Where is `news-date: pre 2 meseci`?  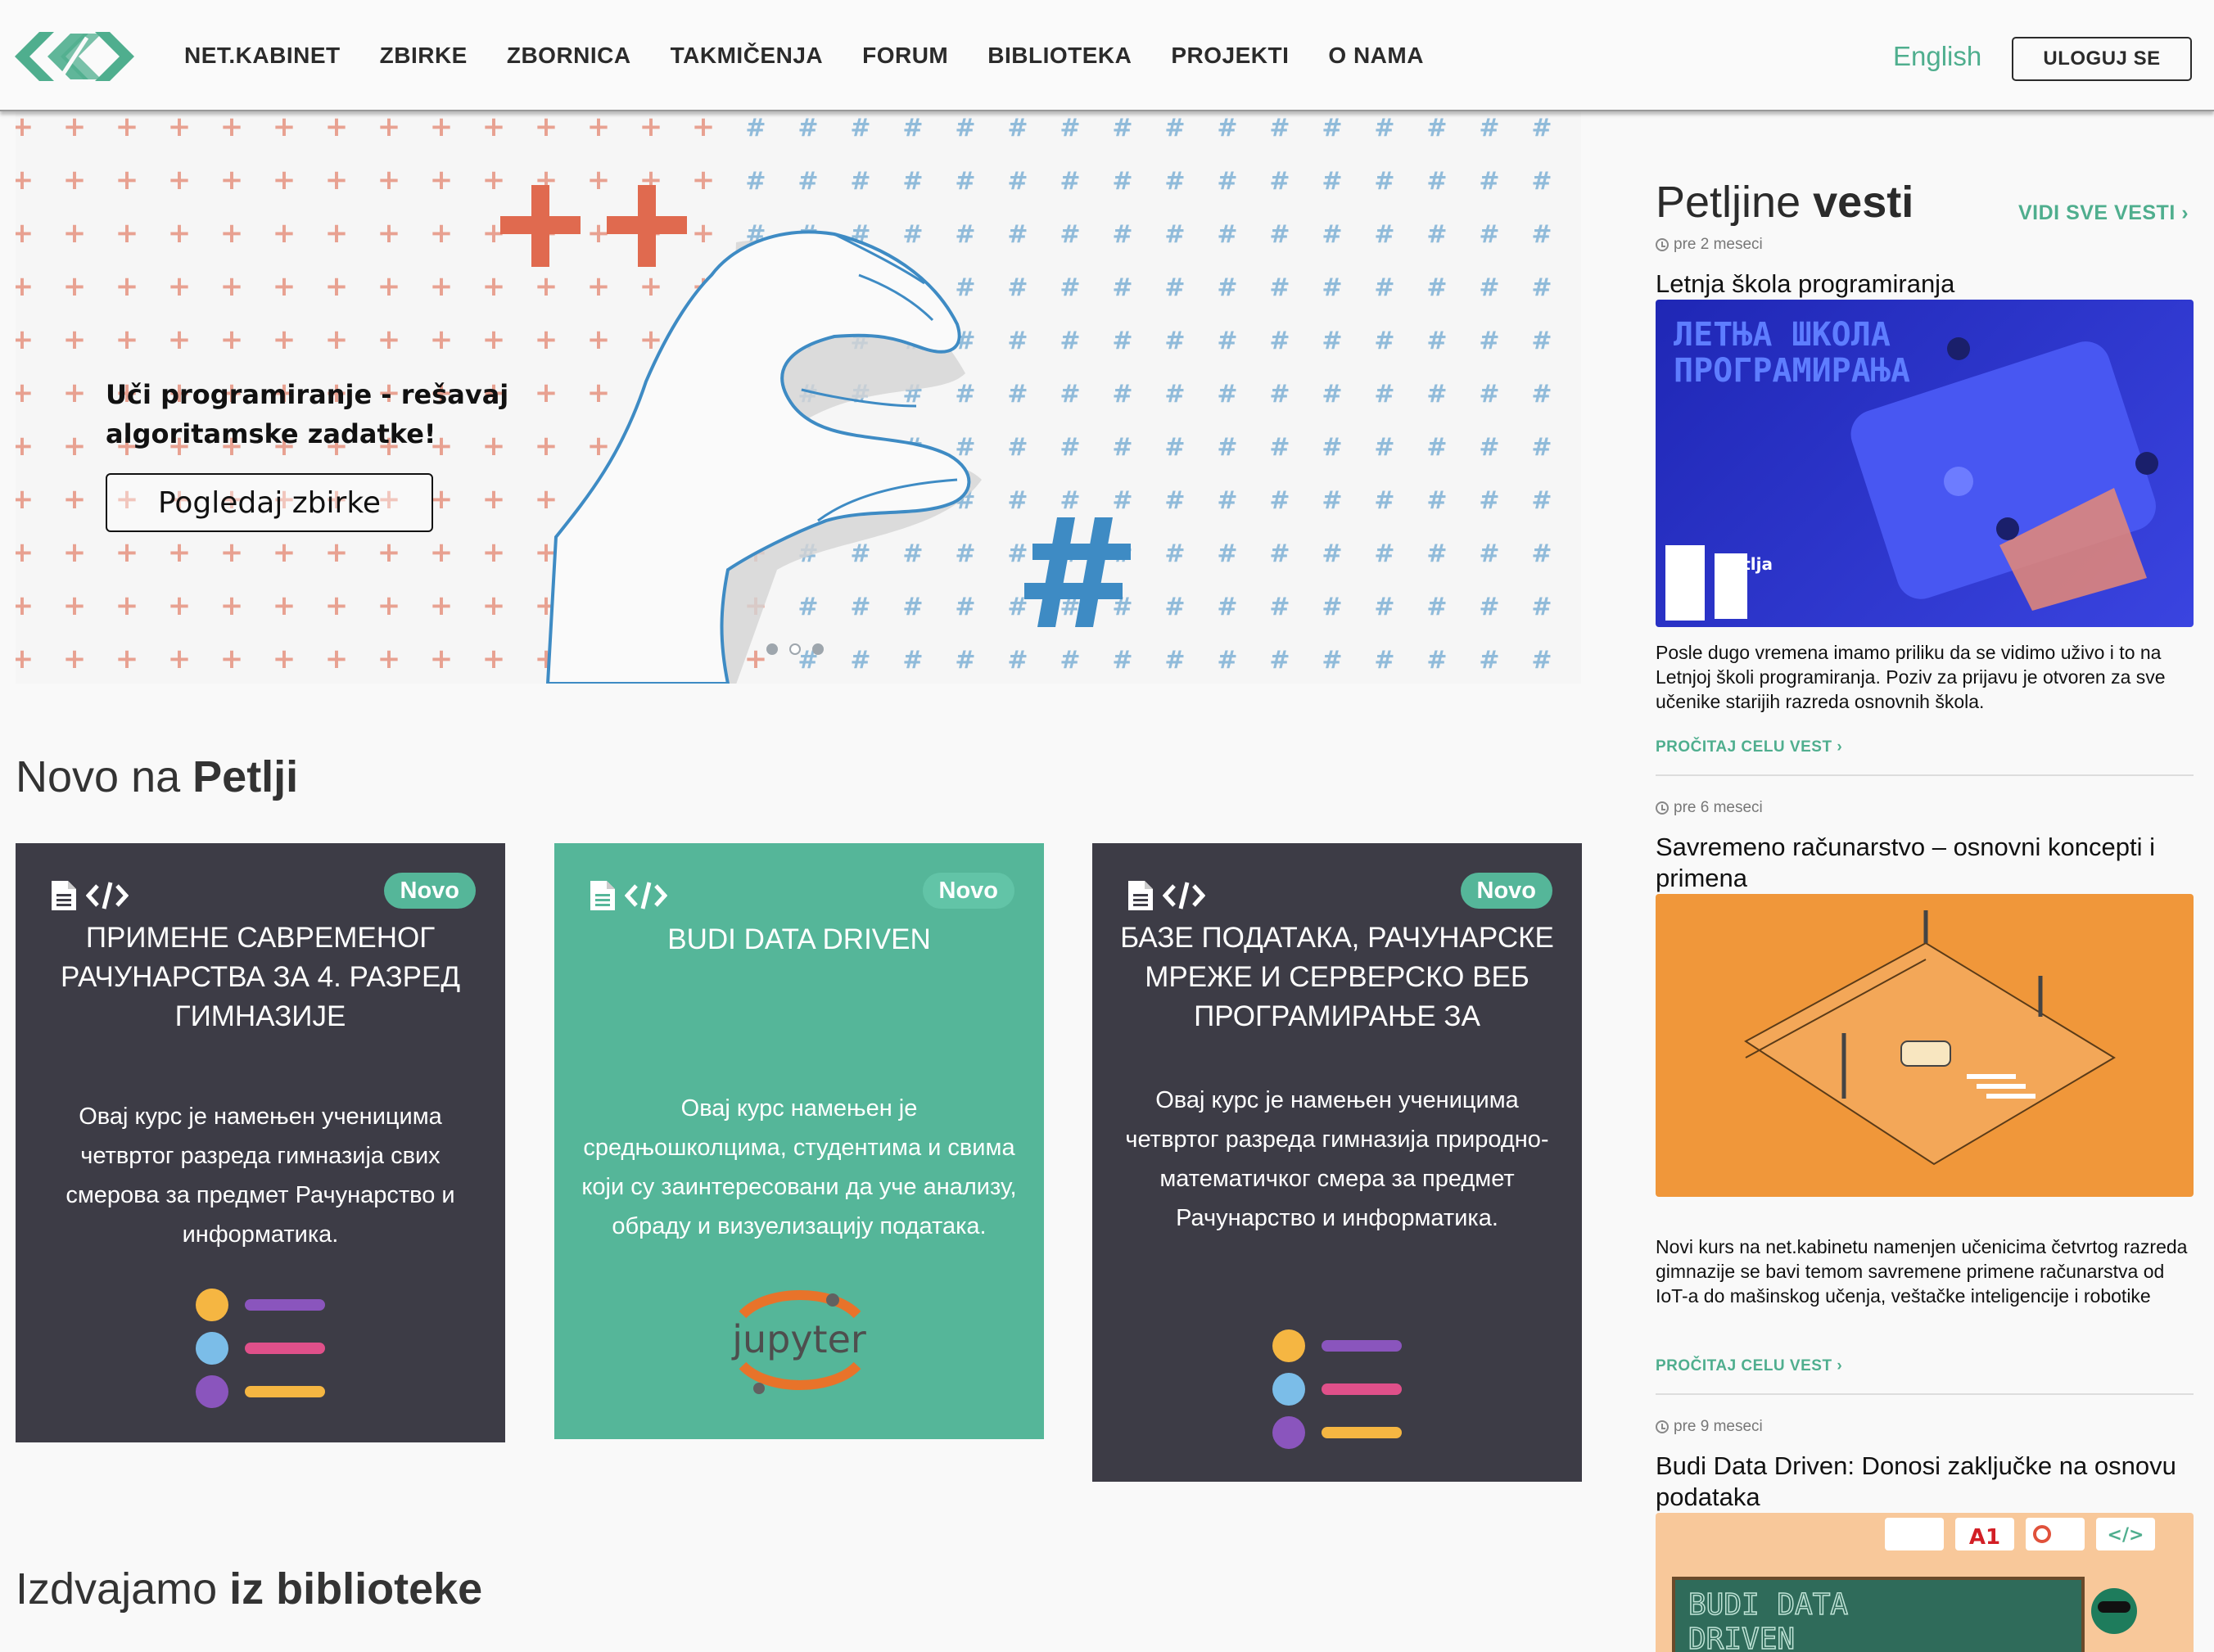
news-date: pre 2 meseci is located at coordinates (1710, 245).